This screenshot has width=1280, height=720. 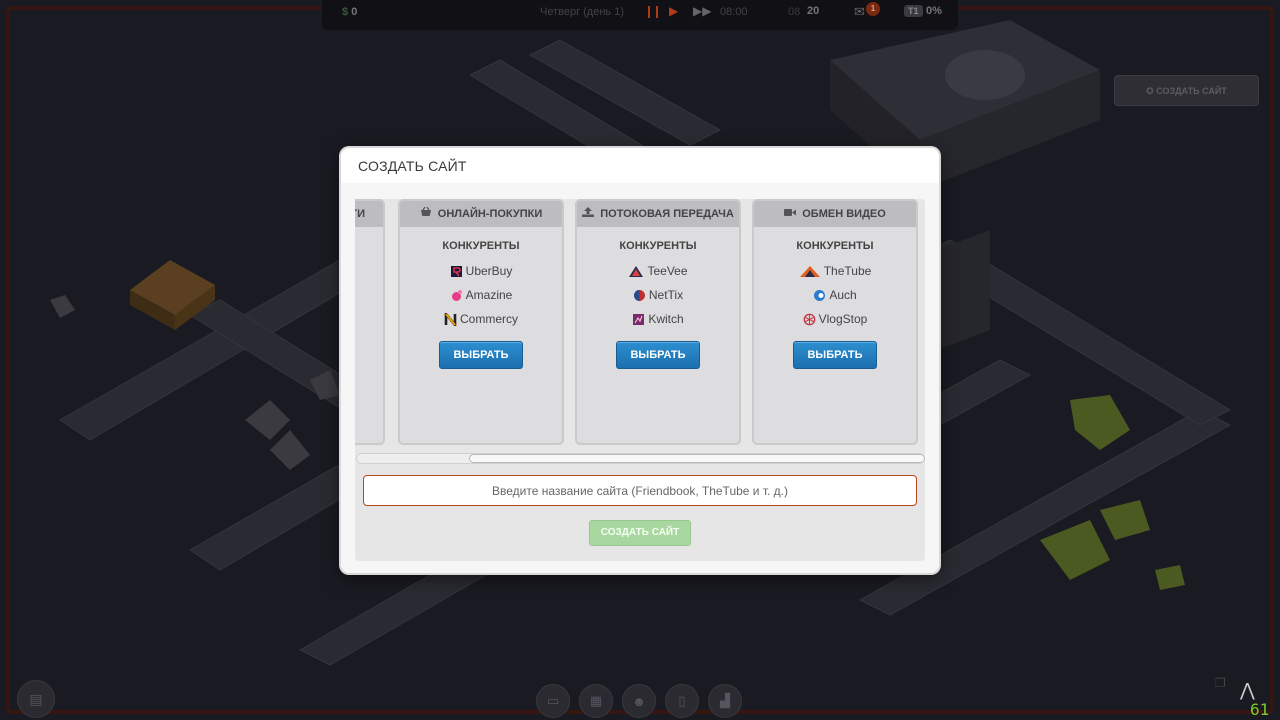 I want to click on competitor-item: Commercy, so click(x=481, y=319).